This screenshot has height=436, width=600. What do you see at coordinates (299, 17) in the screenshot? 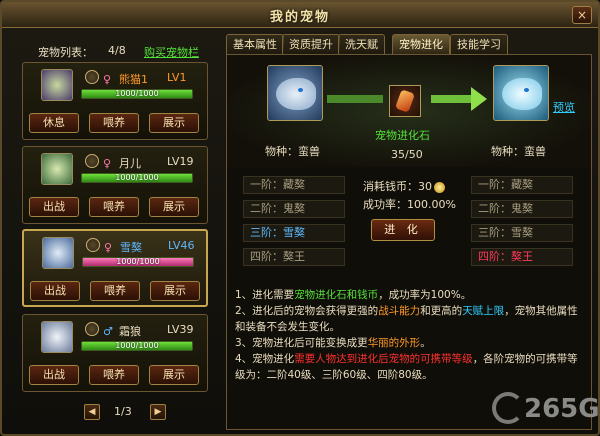
I see `window-title: 我的宠物` at bounding box center [299, 17].